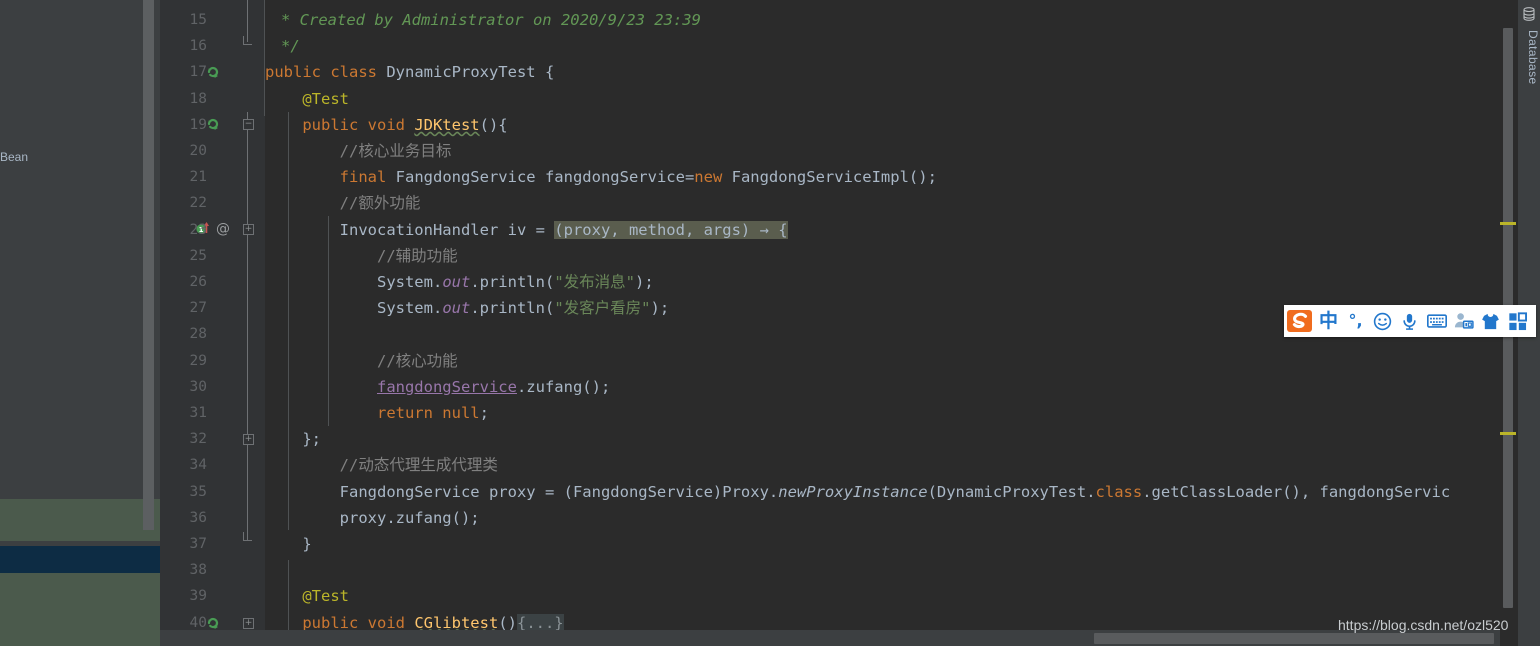  Describe the element at coordinates (80, 559) in the screenshot. I see `left-panel-selected-row` at that location.